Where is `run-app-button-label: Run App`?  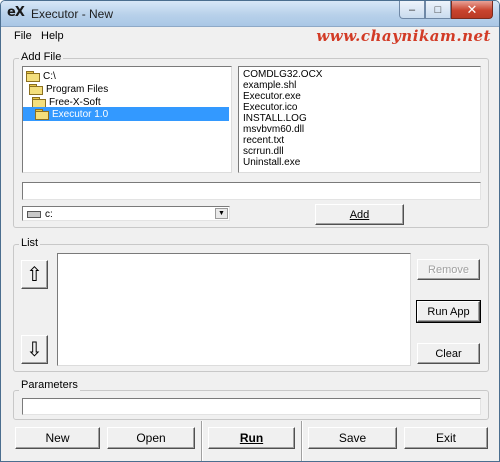 run-app-button-label: Run App is located at coordinates (448, 311).